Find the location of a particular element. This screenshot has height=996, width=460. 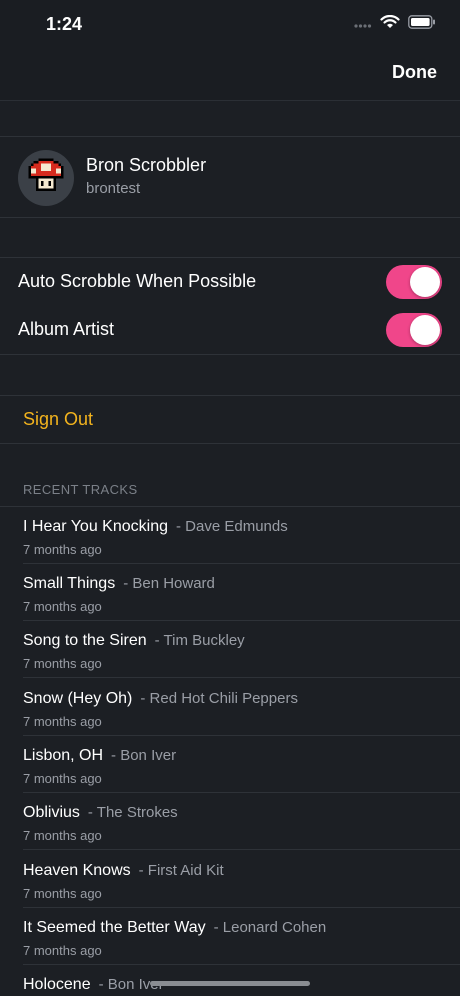

sign-out-cell: Sign Out is located at coordinates (230, 419).